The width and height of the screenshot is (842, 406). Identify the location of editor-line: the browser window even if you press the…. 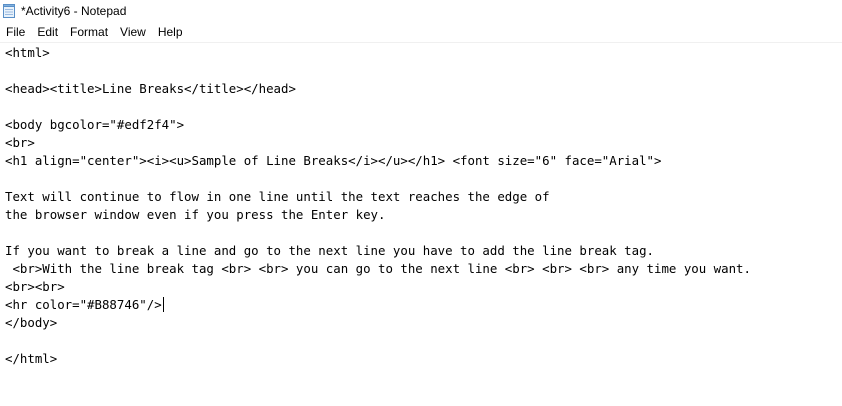
(195, 214).